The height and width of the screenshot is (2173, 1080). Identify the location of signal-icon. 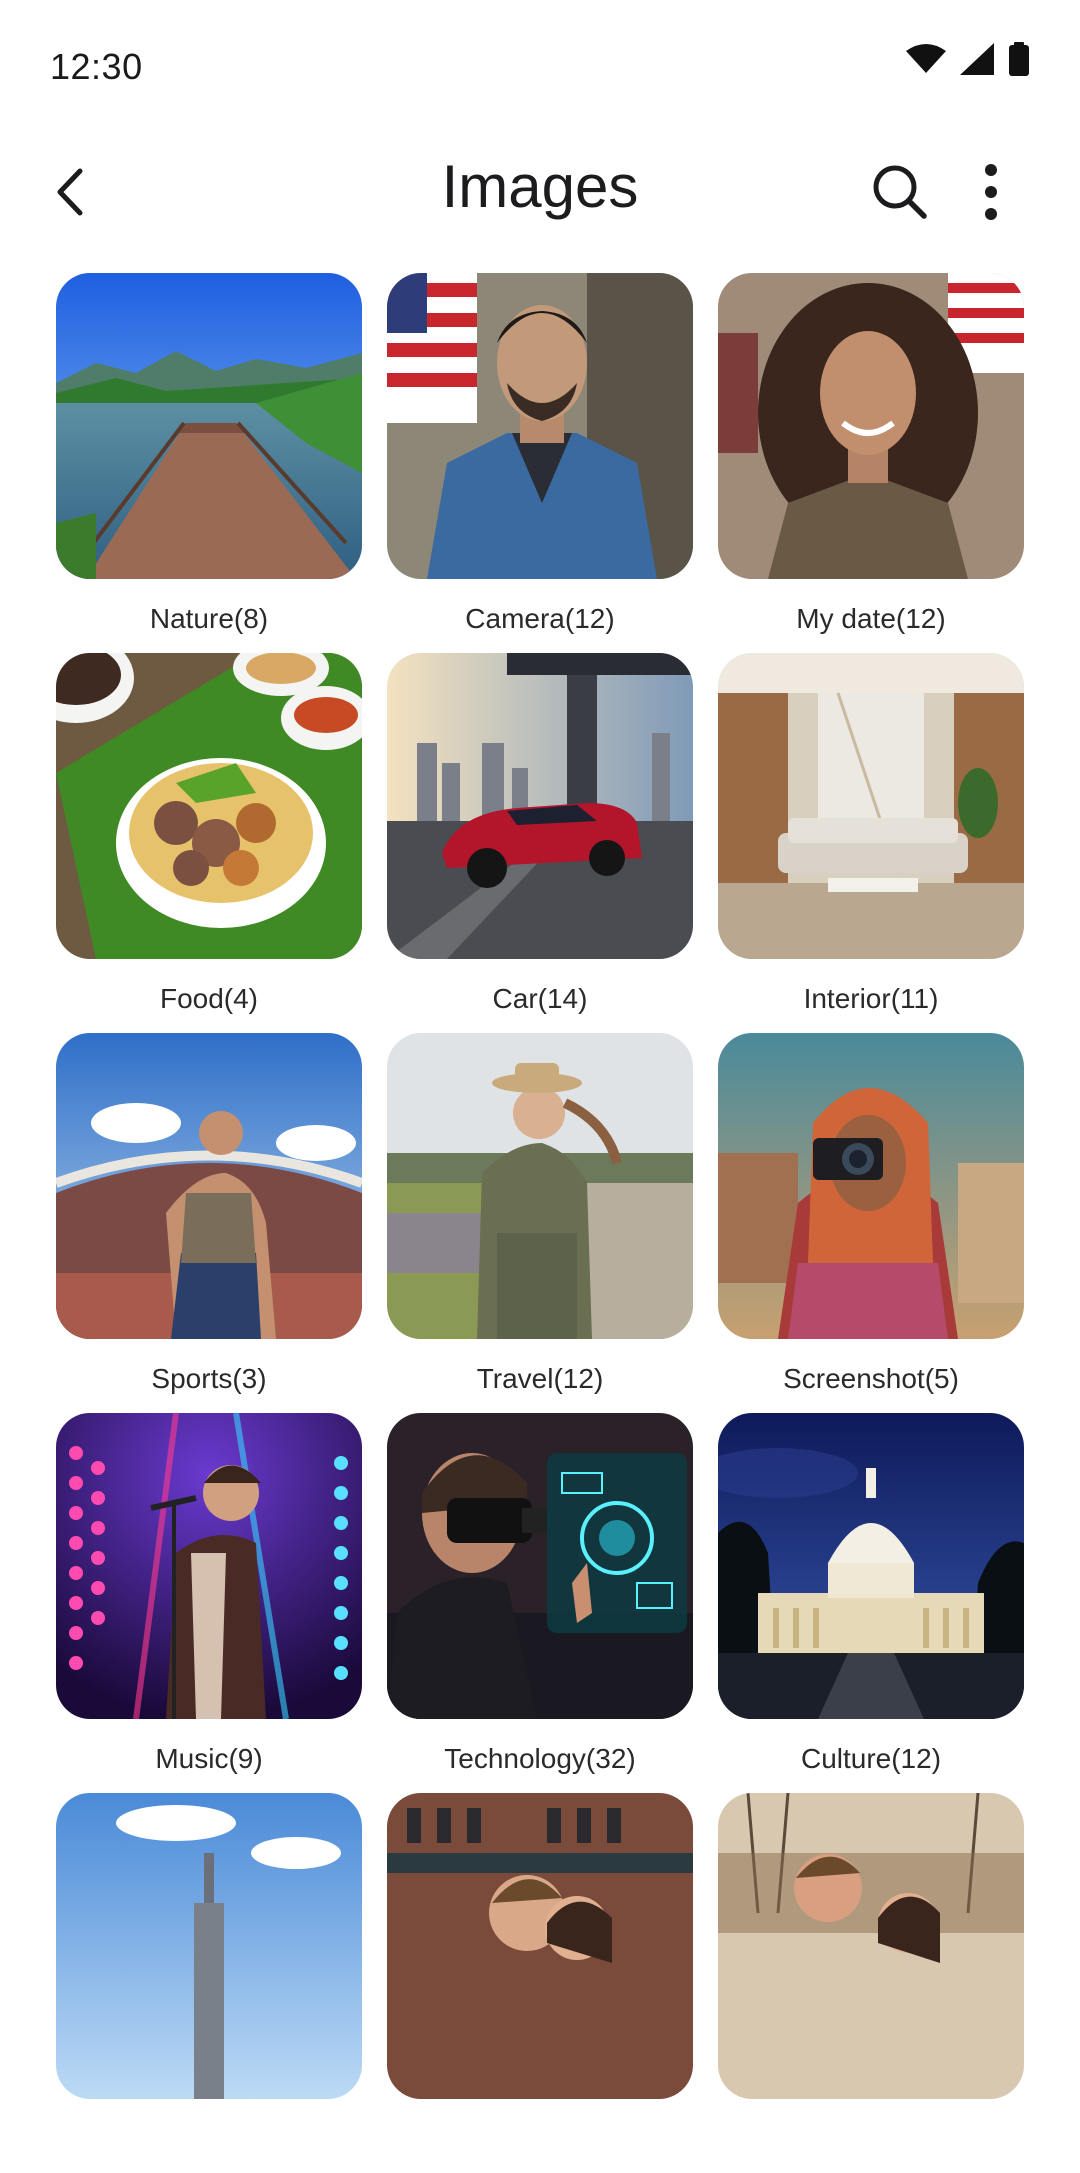
(977, 59).